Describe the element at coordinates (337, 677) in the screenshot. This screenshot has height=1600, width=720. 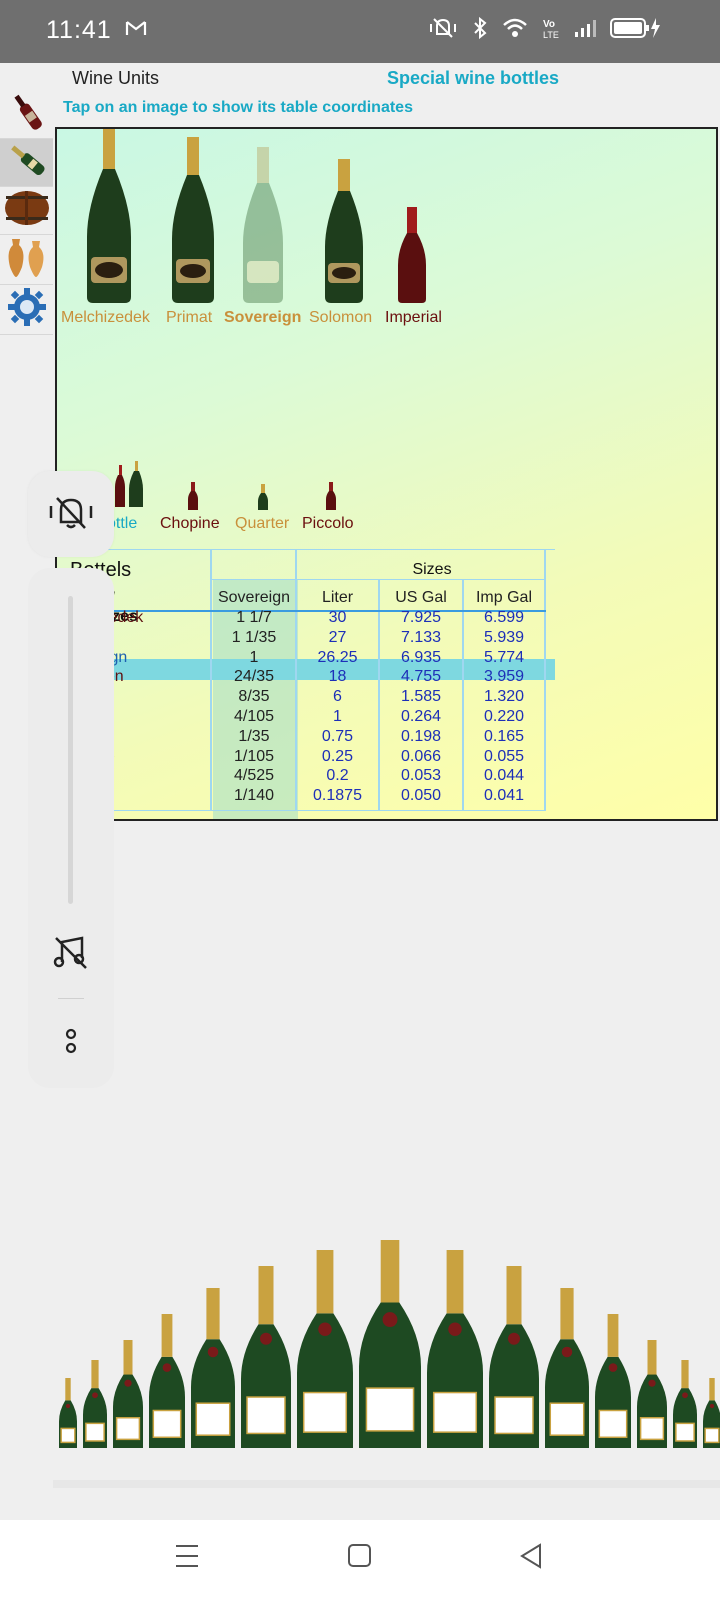
I see `table-cell-liter: 18` at that location.